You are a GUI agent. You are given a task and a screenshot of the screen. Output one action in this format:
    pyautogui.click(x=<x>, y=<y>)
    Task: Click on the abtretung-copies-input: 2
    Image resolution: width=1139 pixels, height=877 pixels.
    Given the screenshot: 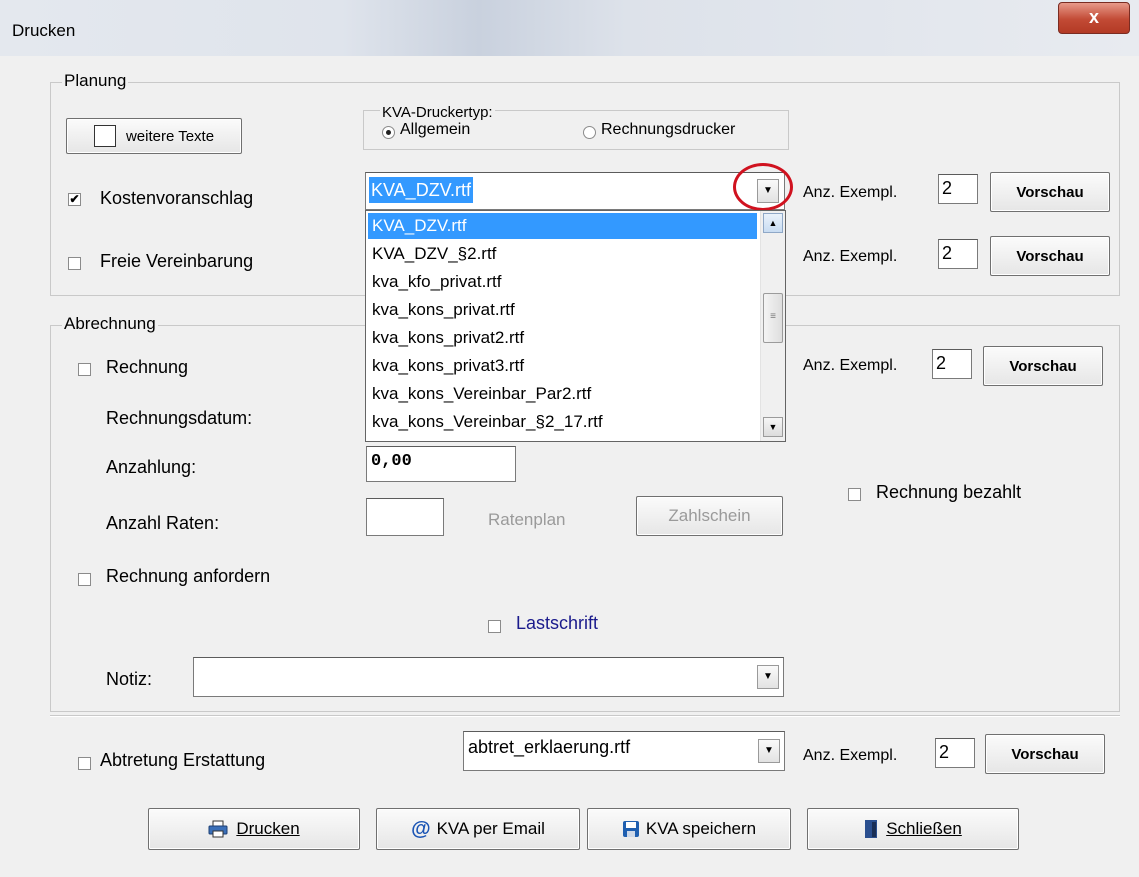 What is the action you would take?
    pyautogui.click(x=955, y=753)
    